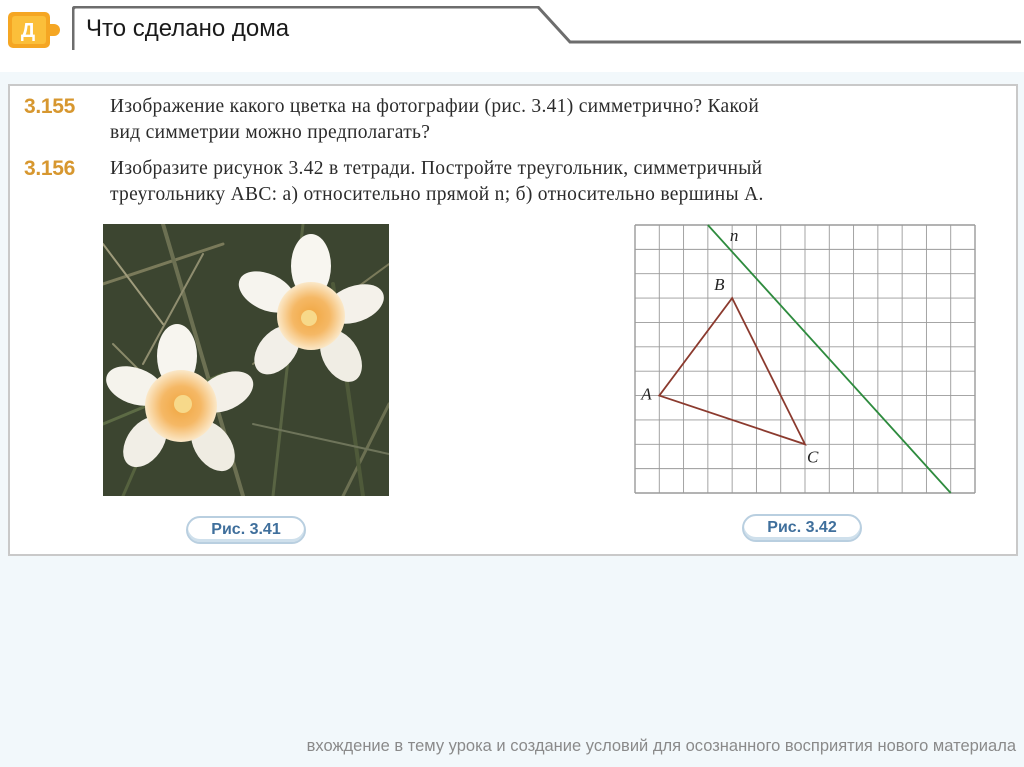  What do you see at coordinates (50, 106) in the screenshot?
I see `problem-number: 3.155` at bounding box center [50, 106].